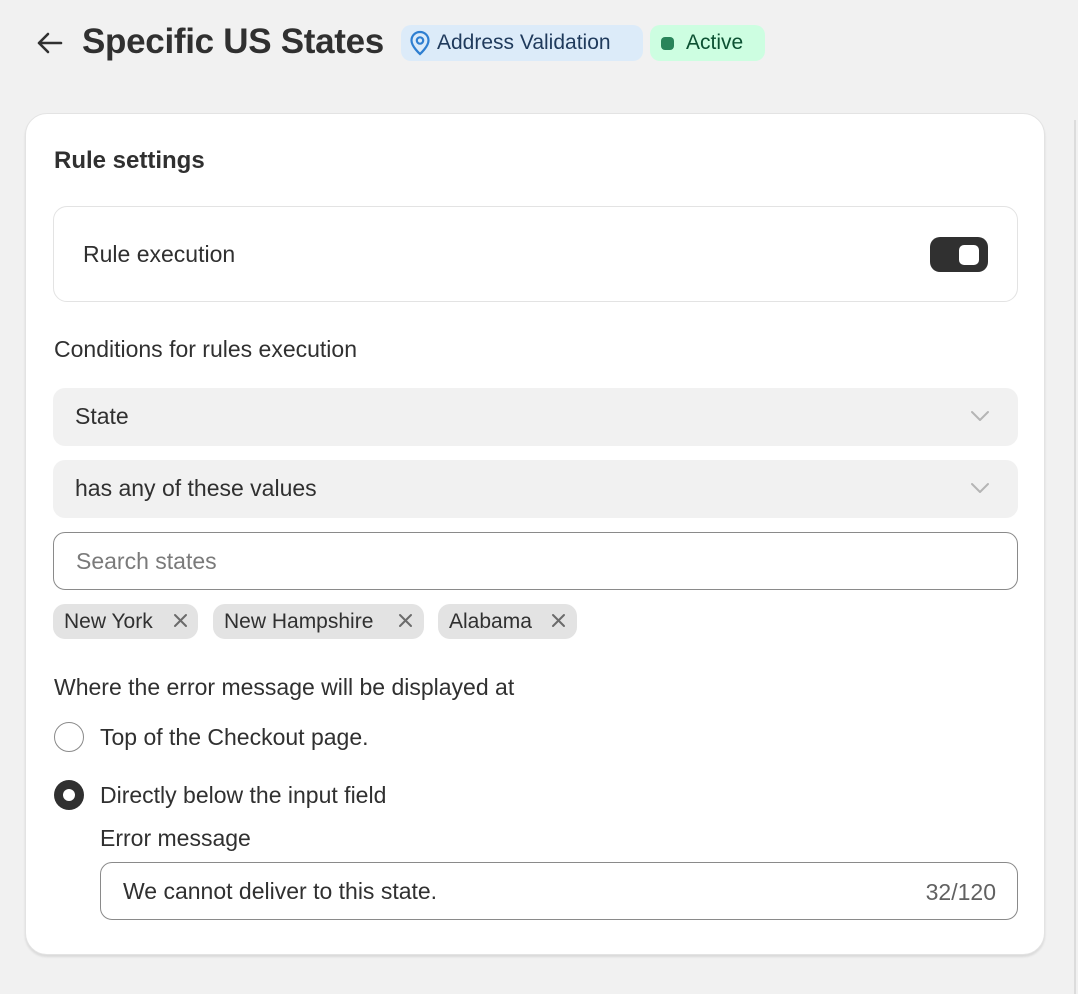  What do you see at coordinates (233, 41) in the screenshot?
I see `page-title: Specific US States` at bounding box center [233, 41].